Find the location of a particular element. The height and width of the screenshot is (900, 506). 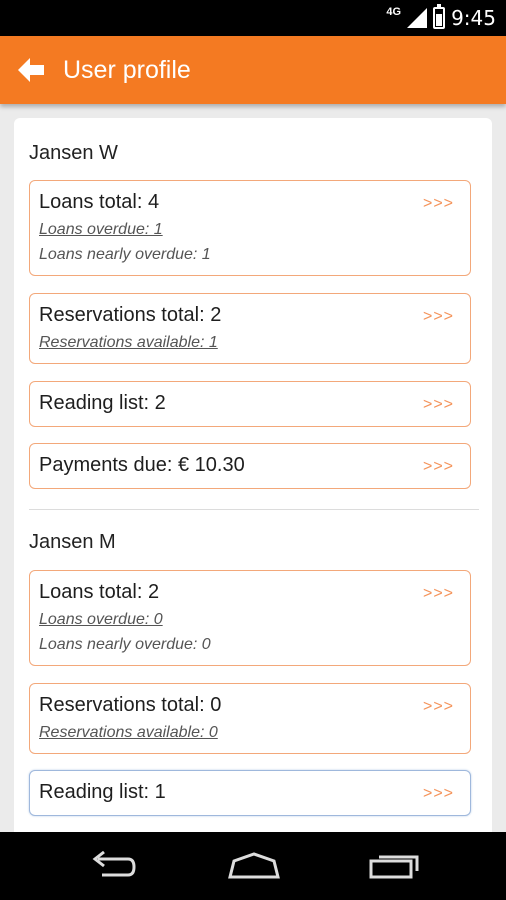

navigation-bar is located at coordinates (253, 866).